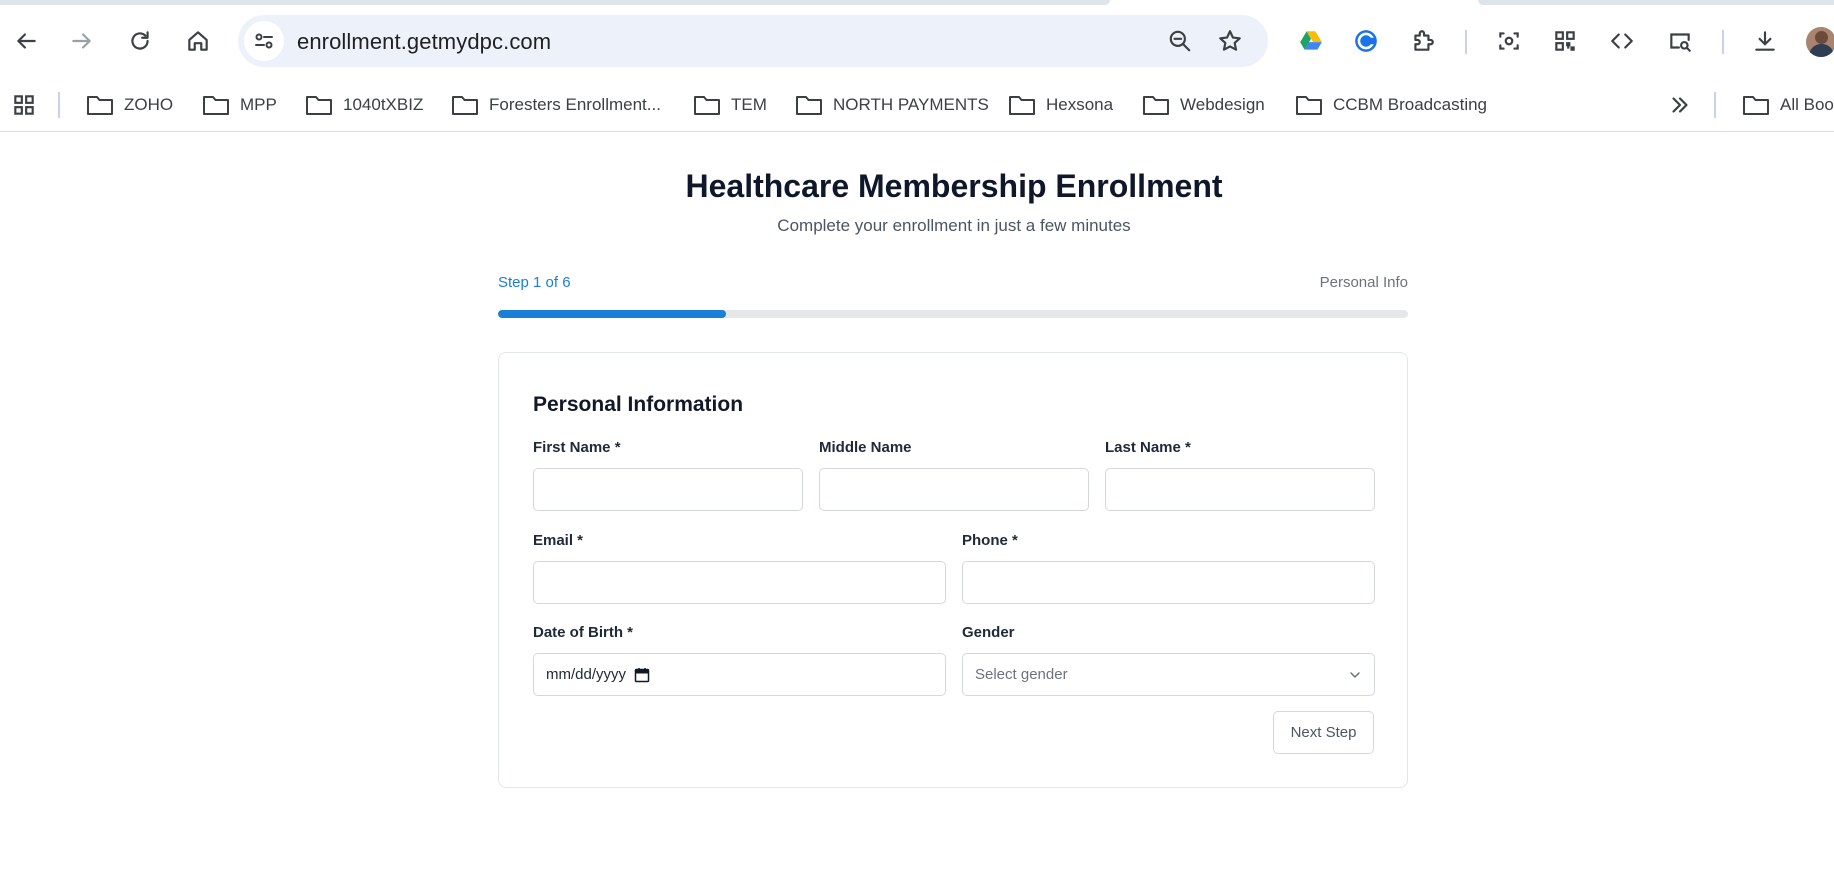 The height and width of the screenshot is (892, 1834). I want to click on reload-icon, so click(140, 41).